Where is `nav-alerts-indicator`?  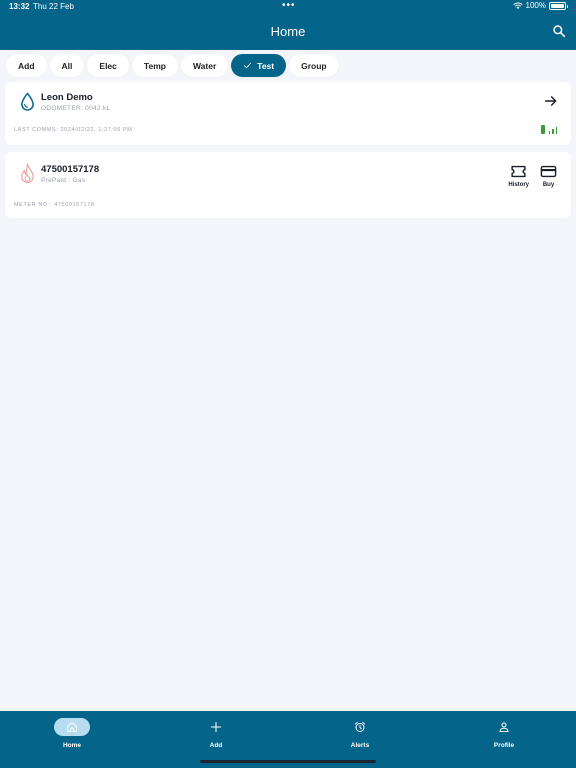
nav-alerts-indicator is located at coordinates (360, 727).